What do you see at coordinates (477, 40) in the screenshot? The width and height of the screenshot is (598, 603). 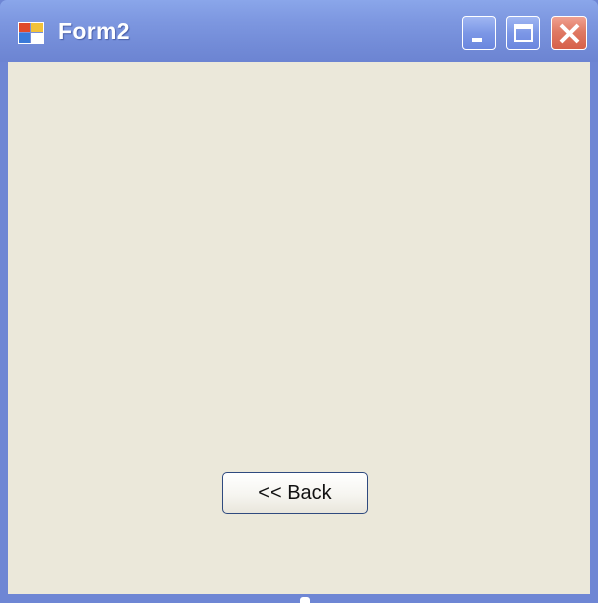 I see `minimize-icon` at bounding box center [477, 40].